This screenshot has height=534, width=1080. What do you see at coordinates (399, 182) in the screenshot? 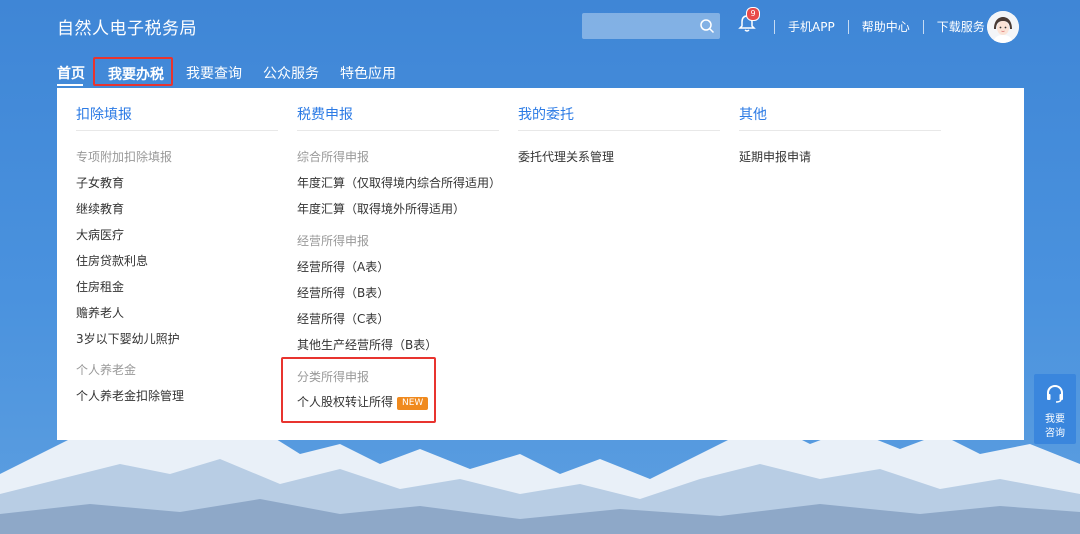
I see `menu-item: 年度汇算（仅取得境内综合所得适用）` at bounding box center [399, 182].